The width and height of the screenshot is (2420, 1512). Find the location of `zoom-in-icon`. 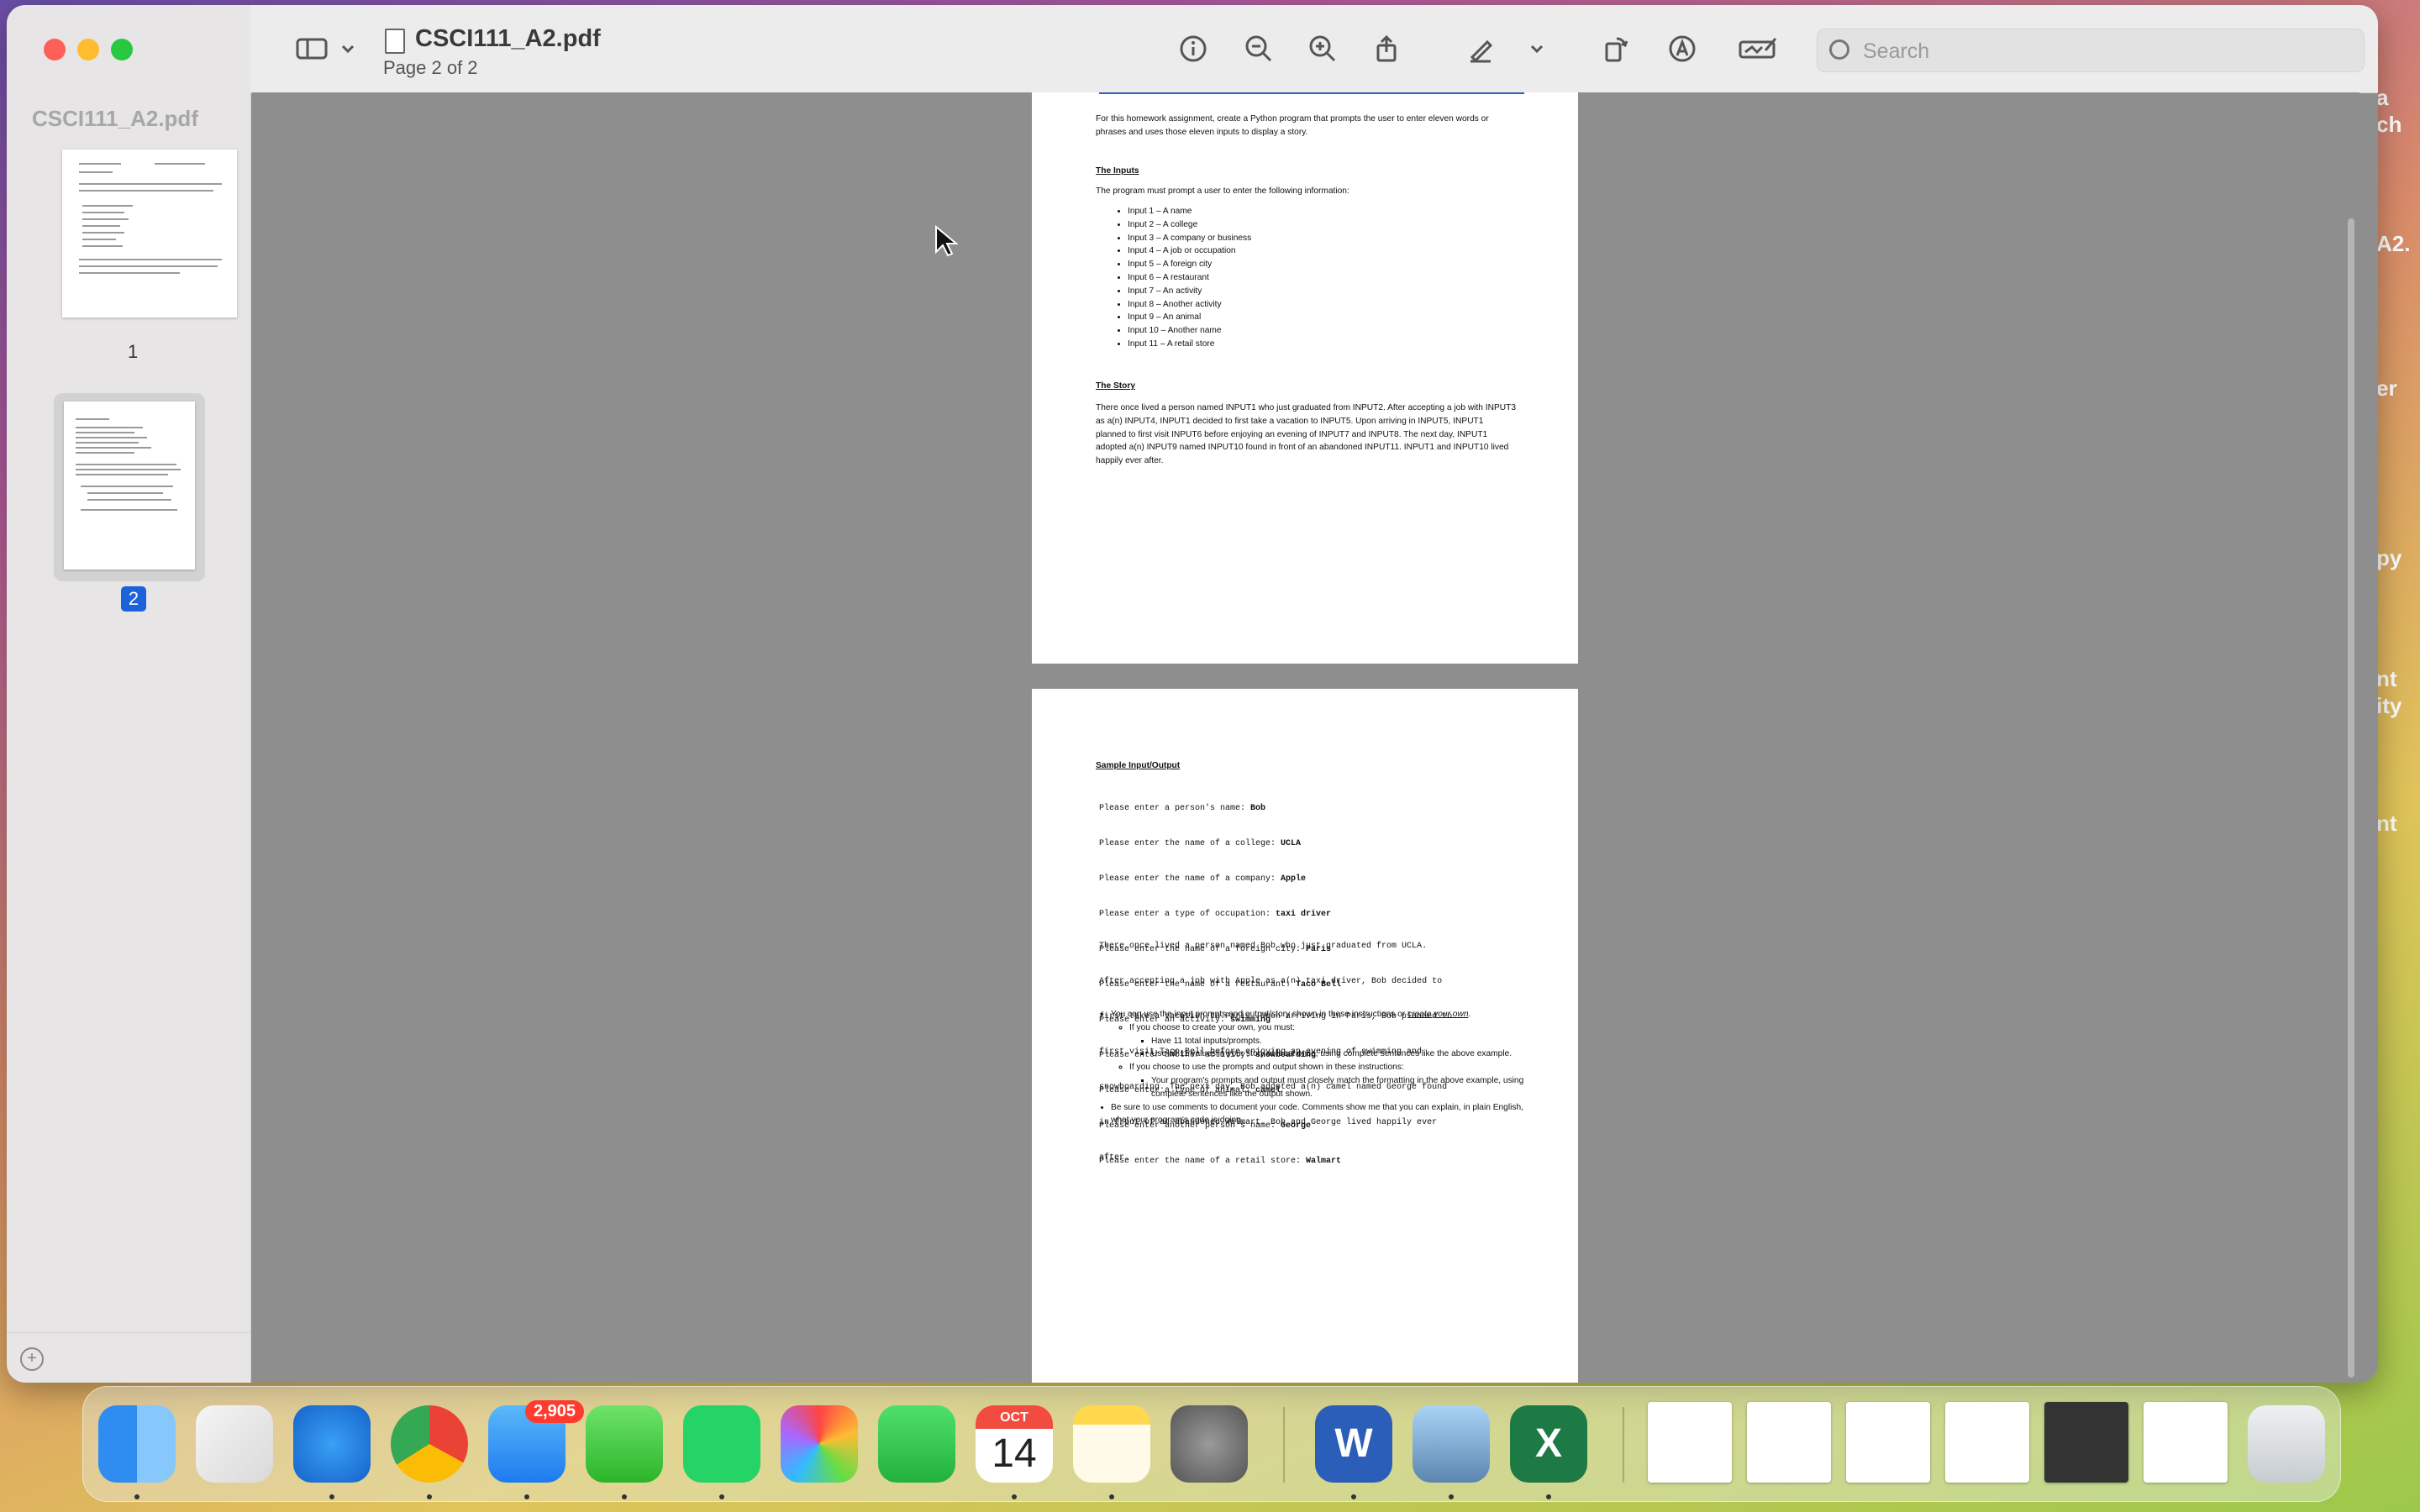

zoom-in-icon is located at coordinates (1322, 48).